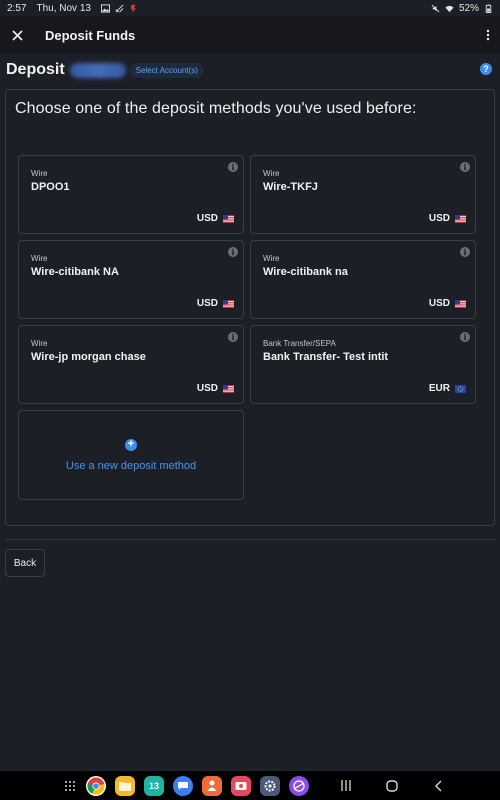 The height and width of the screenshot is (800, 500). I want to click on app-dock: 13, so click(186, 785).